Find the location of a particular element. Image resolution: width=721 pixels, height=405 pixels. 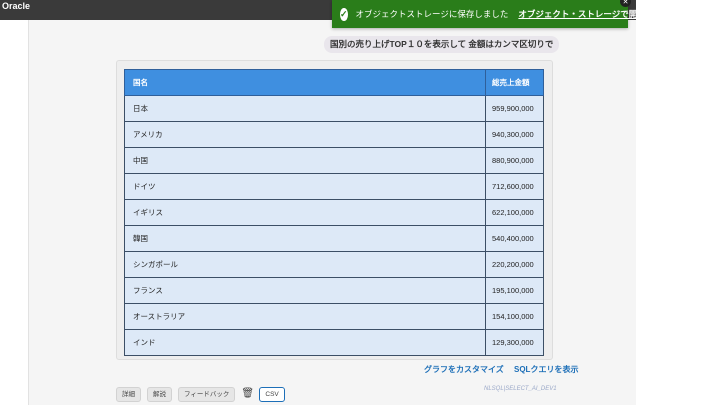

column-header-total-sales: 総売上金額 is located at coordinates (514, 82).